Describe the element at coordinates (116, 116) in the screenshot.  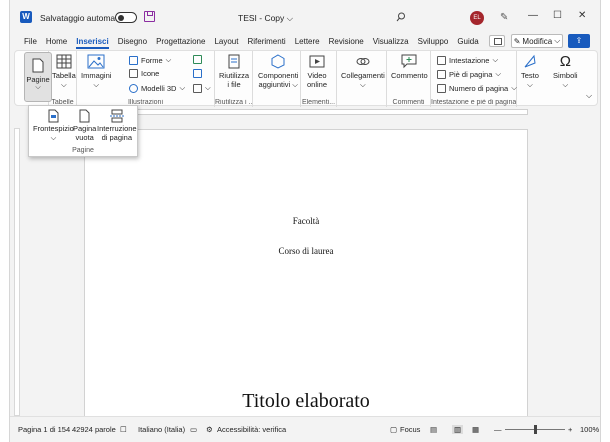
I see `page-break-icon` at that location.